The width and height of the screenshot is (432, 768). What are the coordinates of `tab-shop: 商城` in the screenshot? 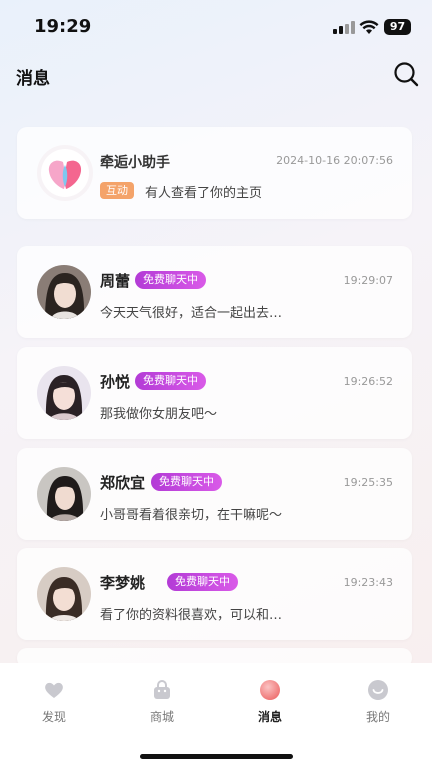 It's located at (162, 702).